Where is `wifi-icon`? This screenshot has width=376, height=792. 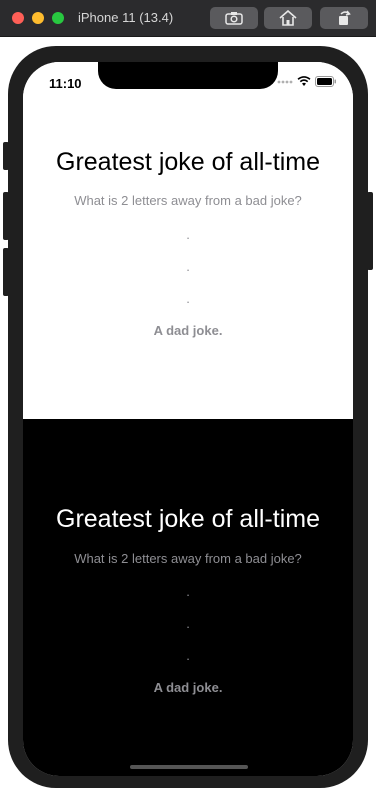
wifi-icon is located at coordinates (304, 81).